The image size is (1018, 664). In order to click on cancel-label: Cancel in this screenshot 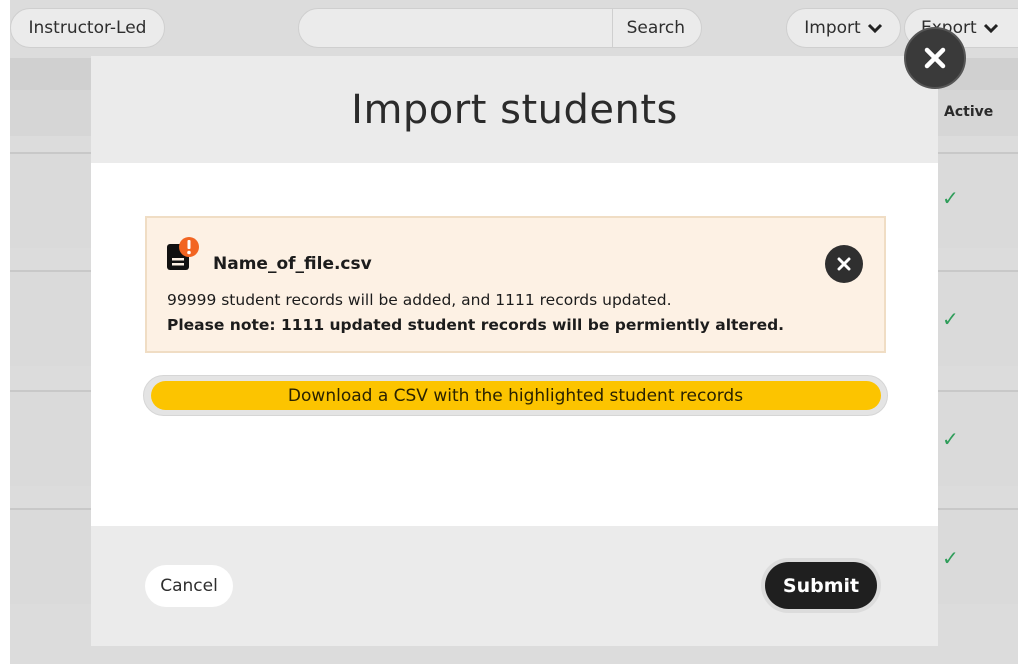, I will do `click(189, 586)`.